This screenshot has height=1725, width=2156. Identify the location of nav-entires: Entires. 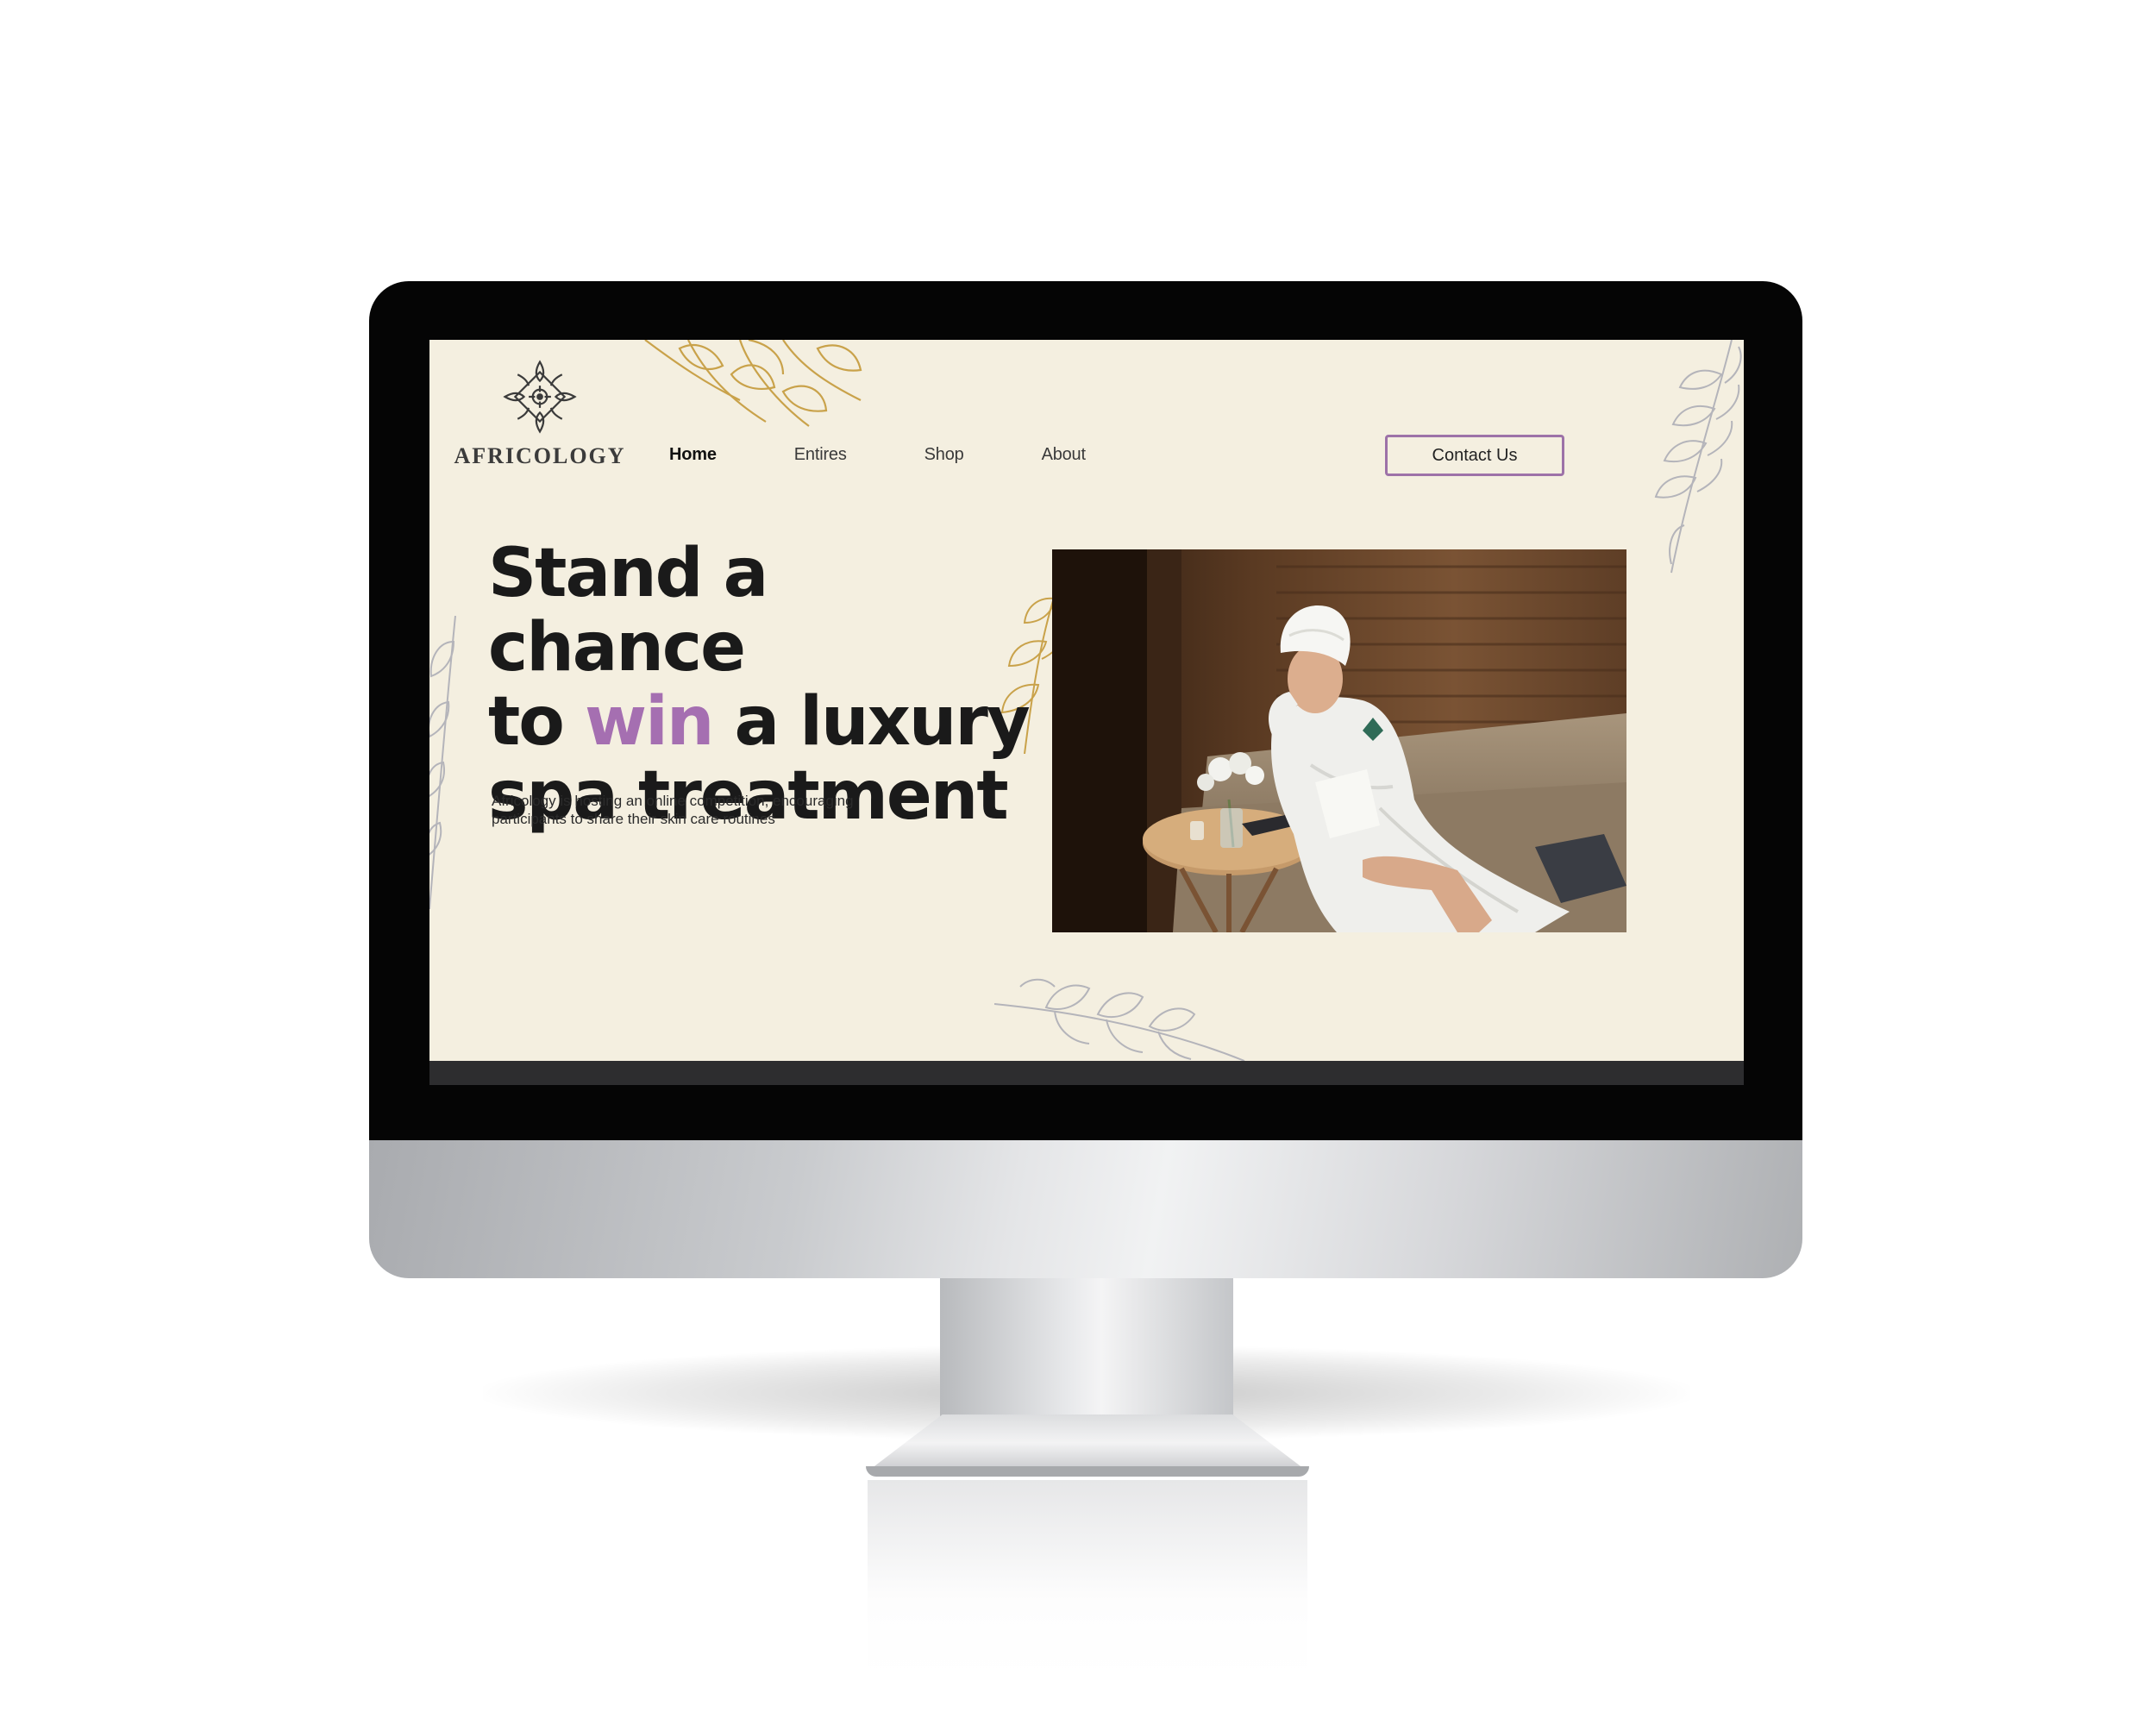
(820, 455).